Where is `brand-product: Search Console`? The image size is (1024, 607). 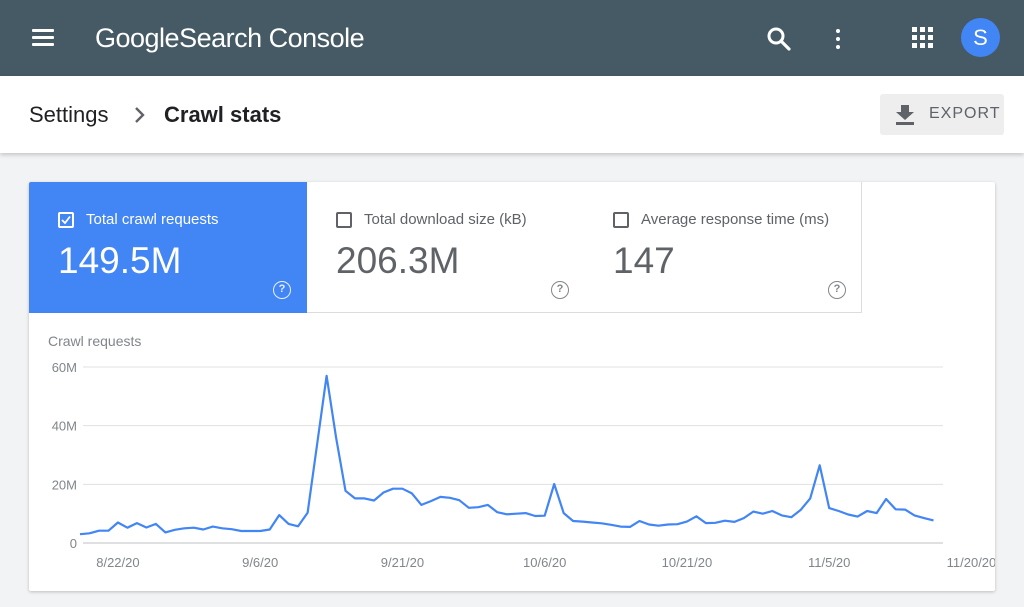 brand-product: Search Console is located at coordinates (272, 38).